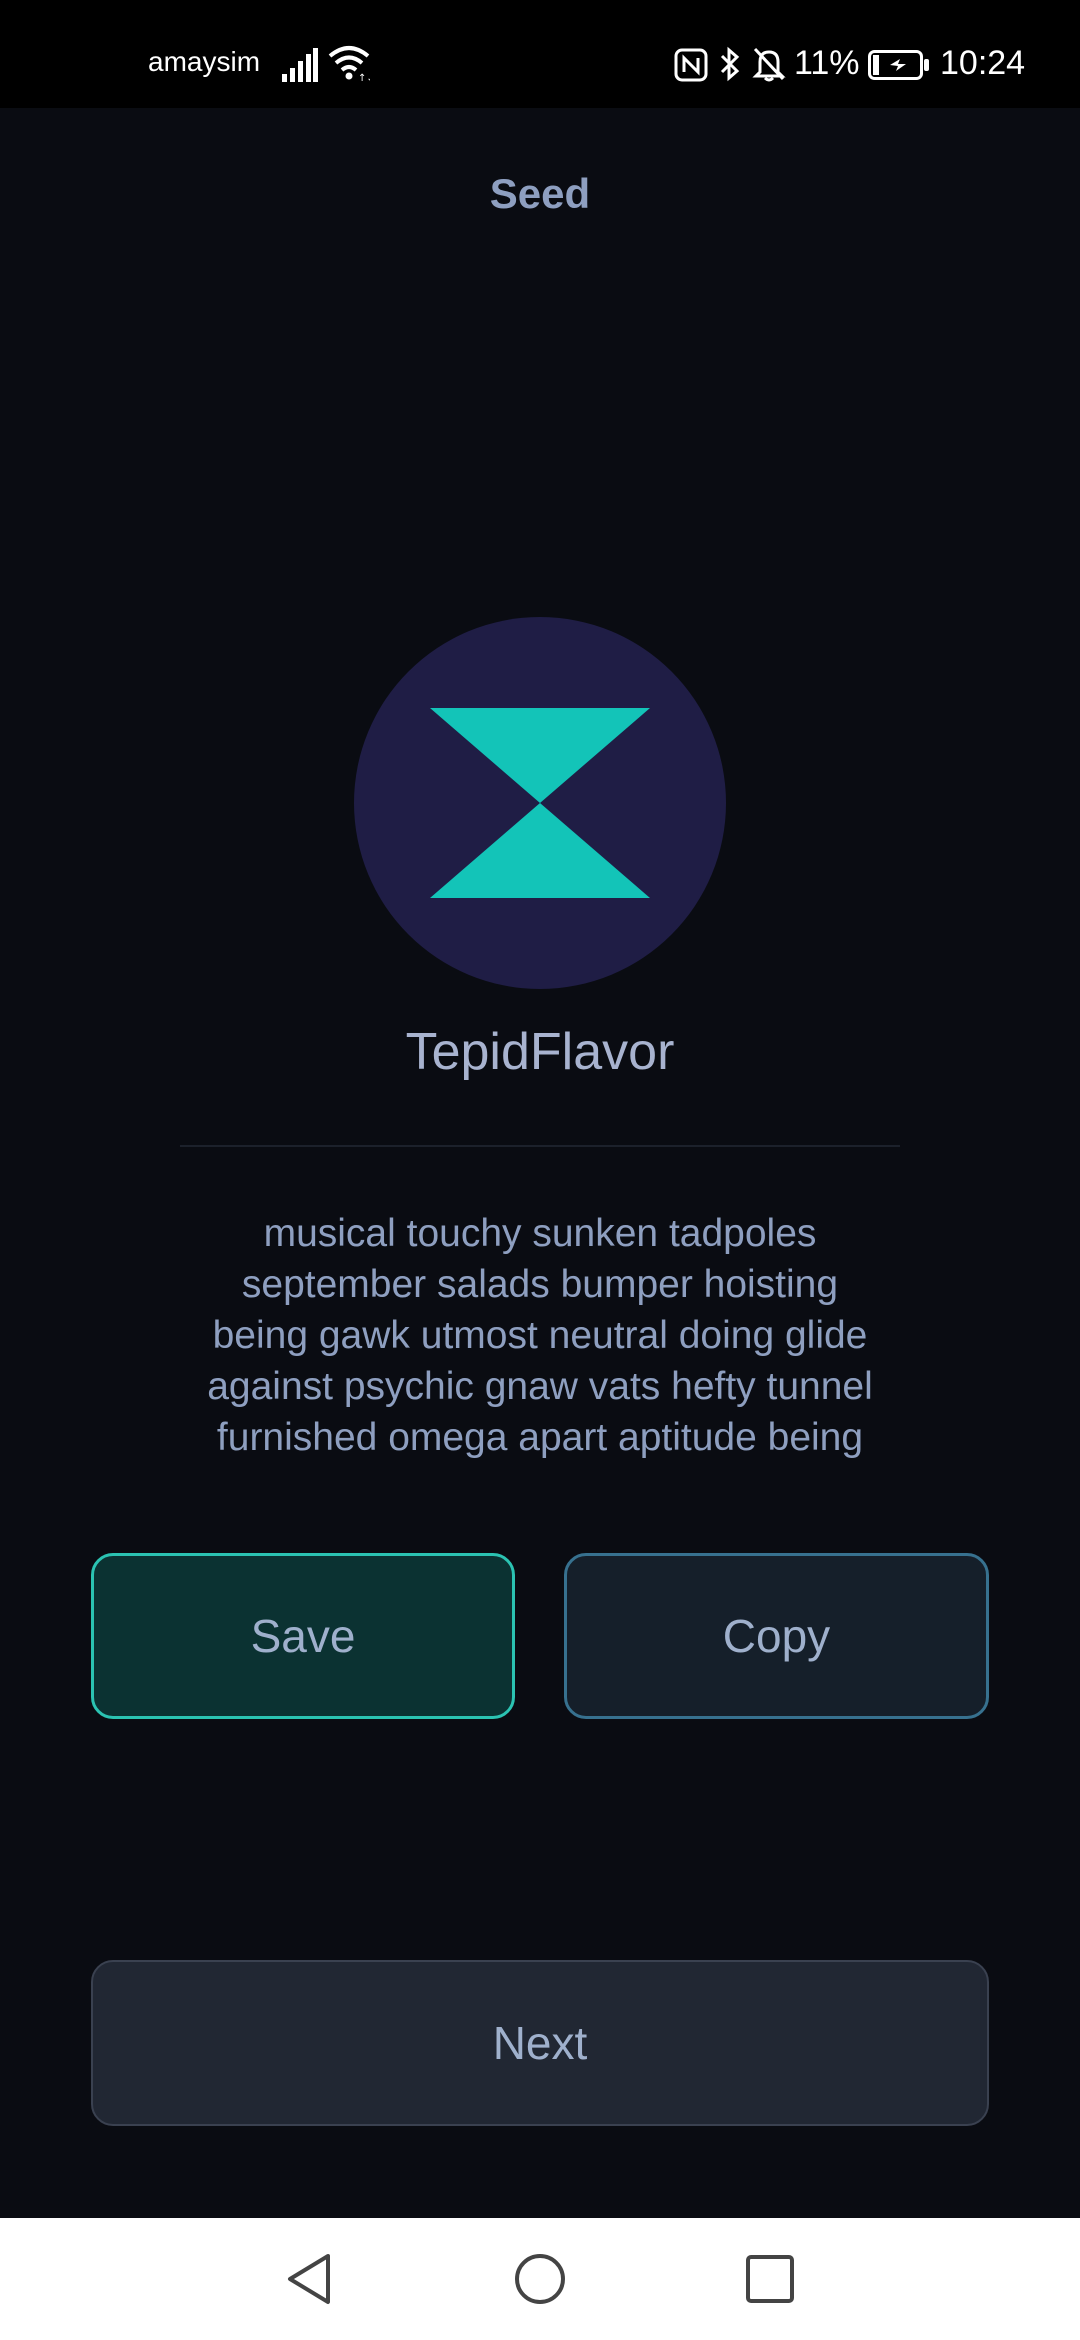 The width and height of the screenshot is (1080, 2340). I want to click on page-title: Seed, so click(540, 193).